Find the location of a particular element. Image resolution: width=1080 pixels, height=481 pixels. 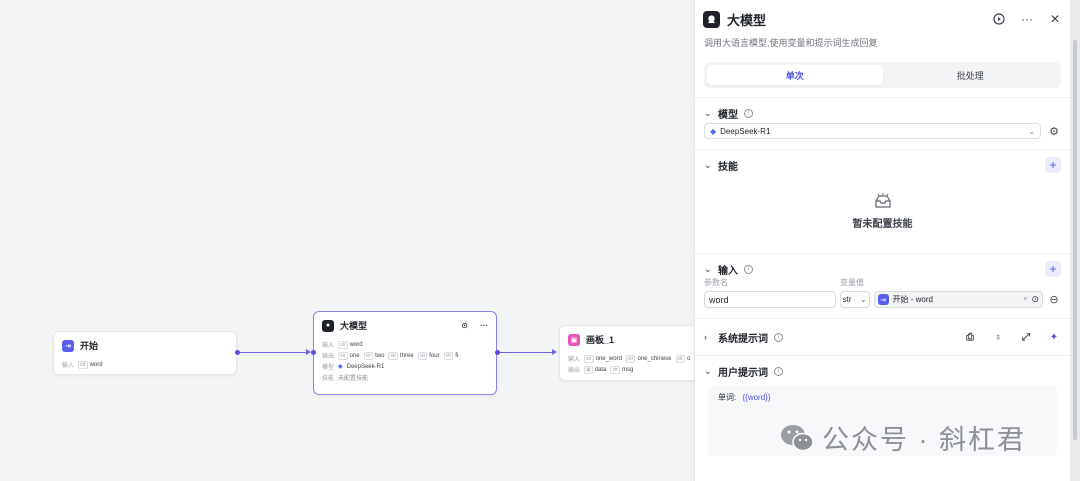

output-var: data is located at coordinates (600, 369).